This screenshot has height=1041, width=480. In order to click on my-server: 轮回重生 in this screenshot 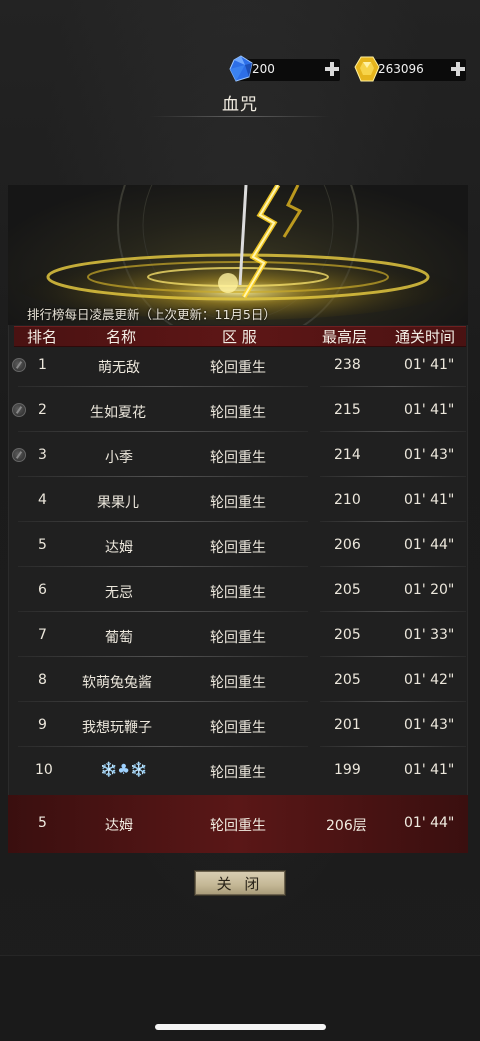, I will do `click(238, 826)`.